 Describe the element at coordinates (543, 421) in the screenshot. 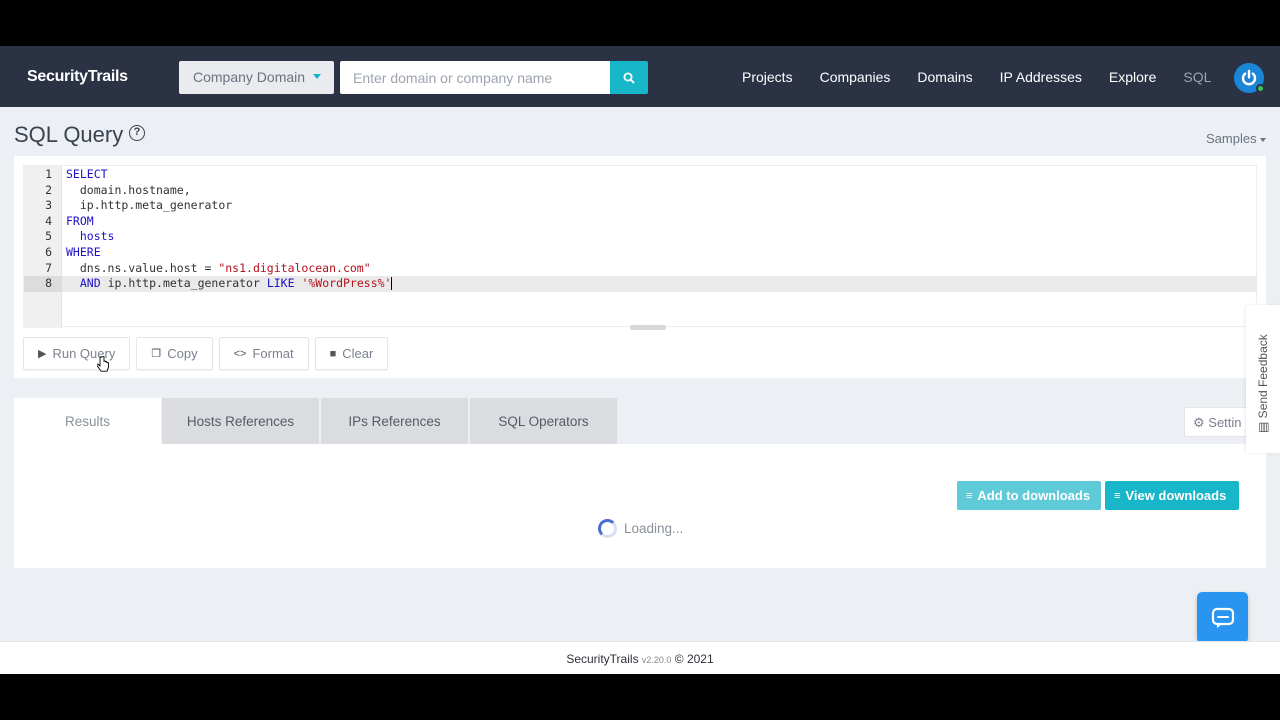

I see `tab-sql-operators: SQL Operators` at that location.